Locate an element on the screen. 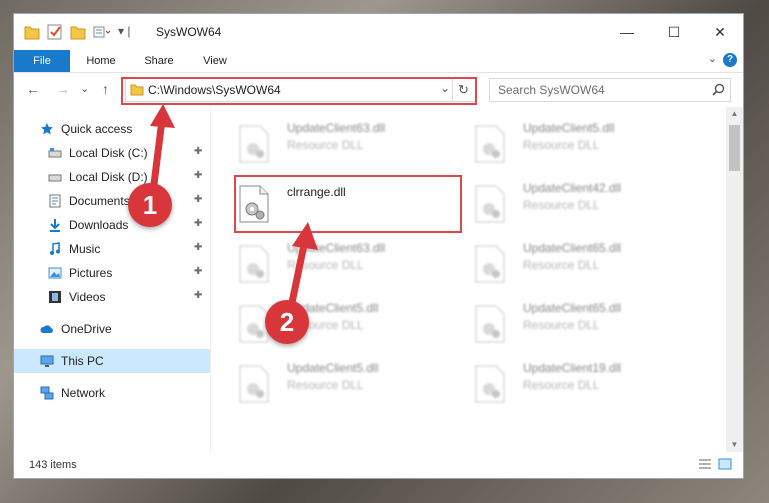 The image size is (769, 503). tab-file: File is located at coordinates (42, 61).